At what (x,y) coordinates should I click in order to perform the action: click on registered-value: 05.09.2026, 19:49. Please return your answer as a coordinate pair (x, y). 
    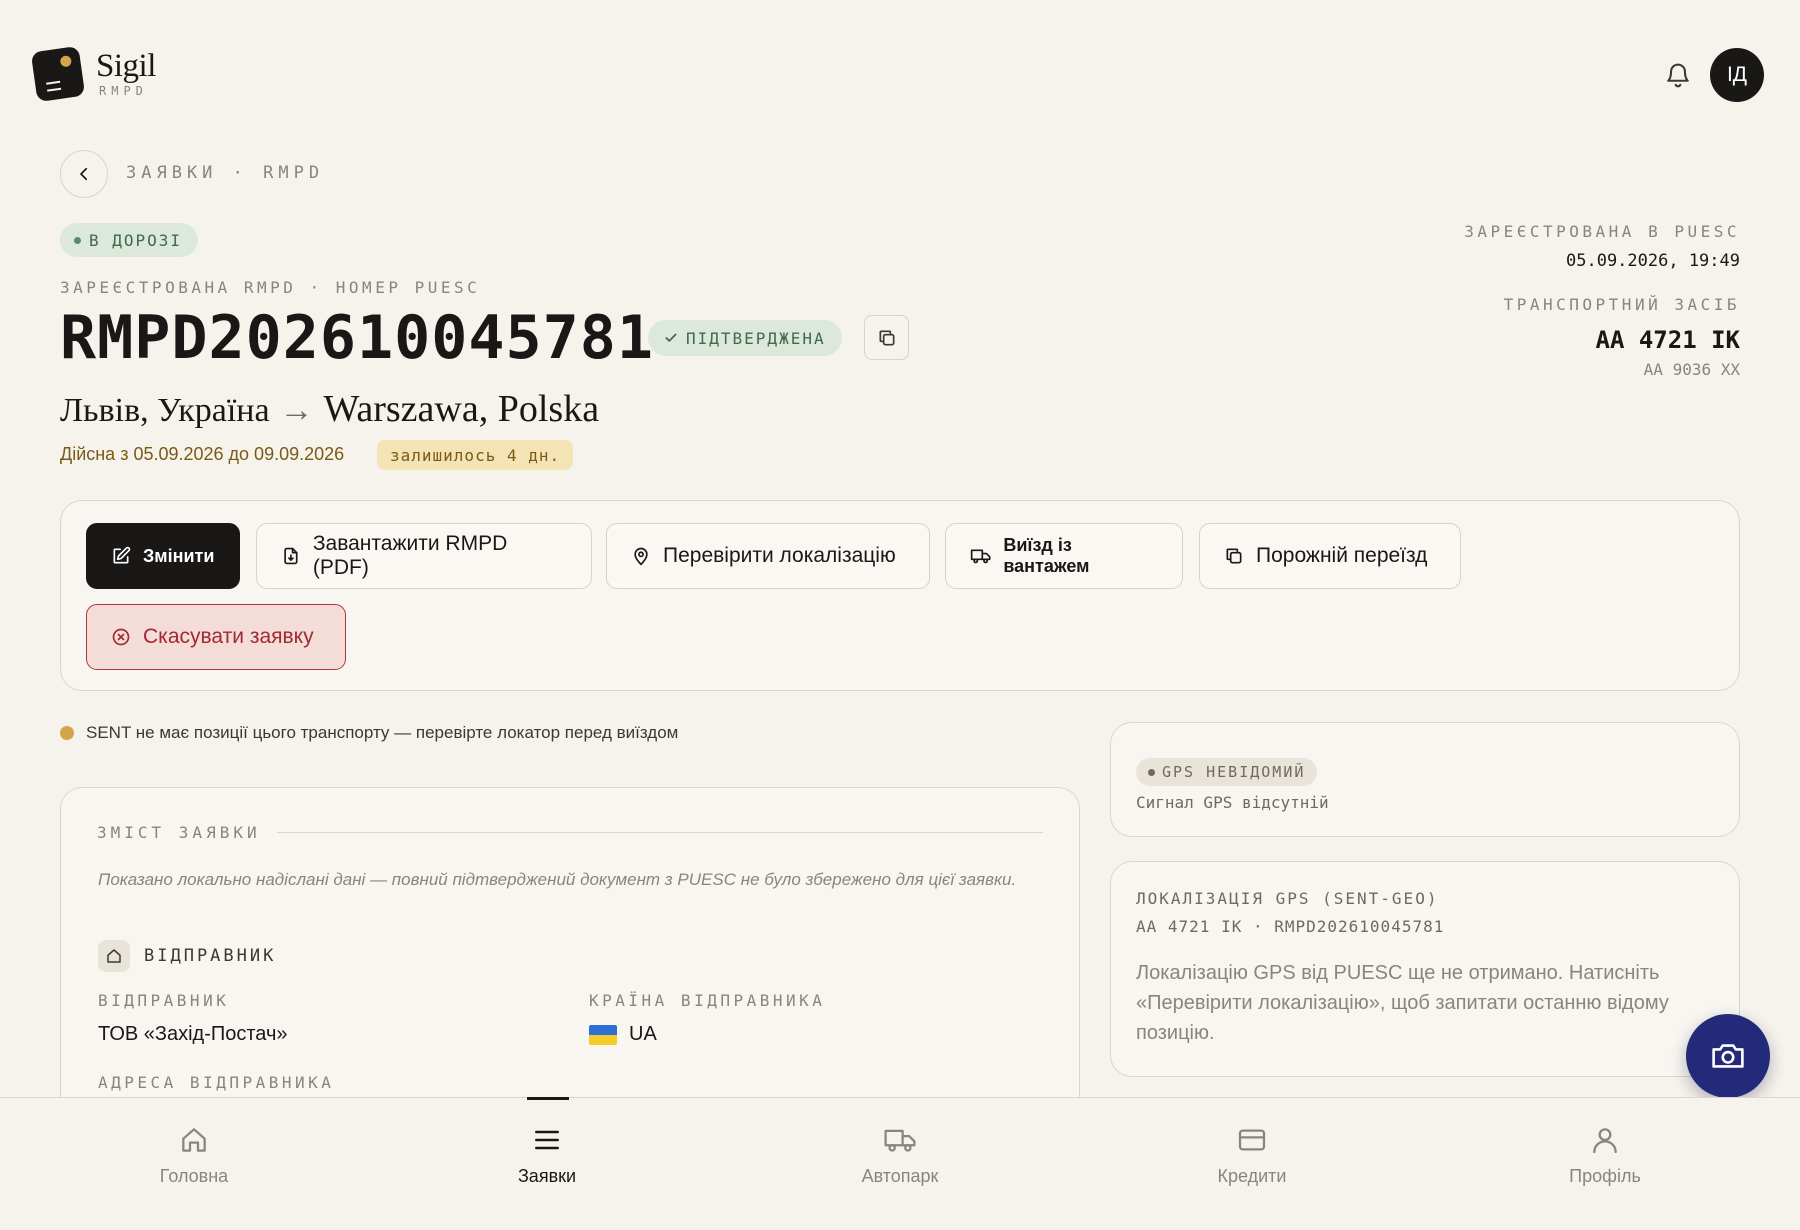
    Looking at the image, I should click on (1653, 261).